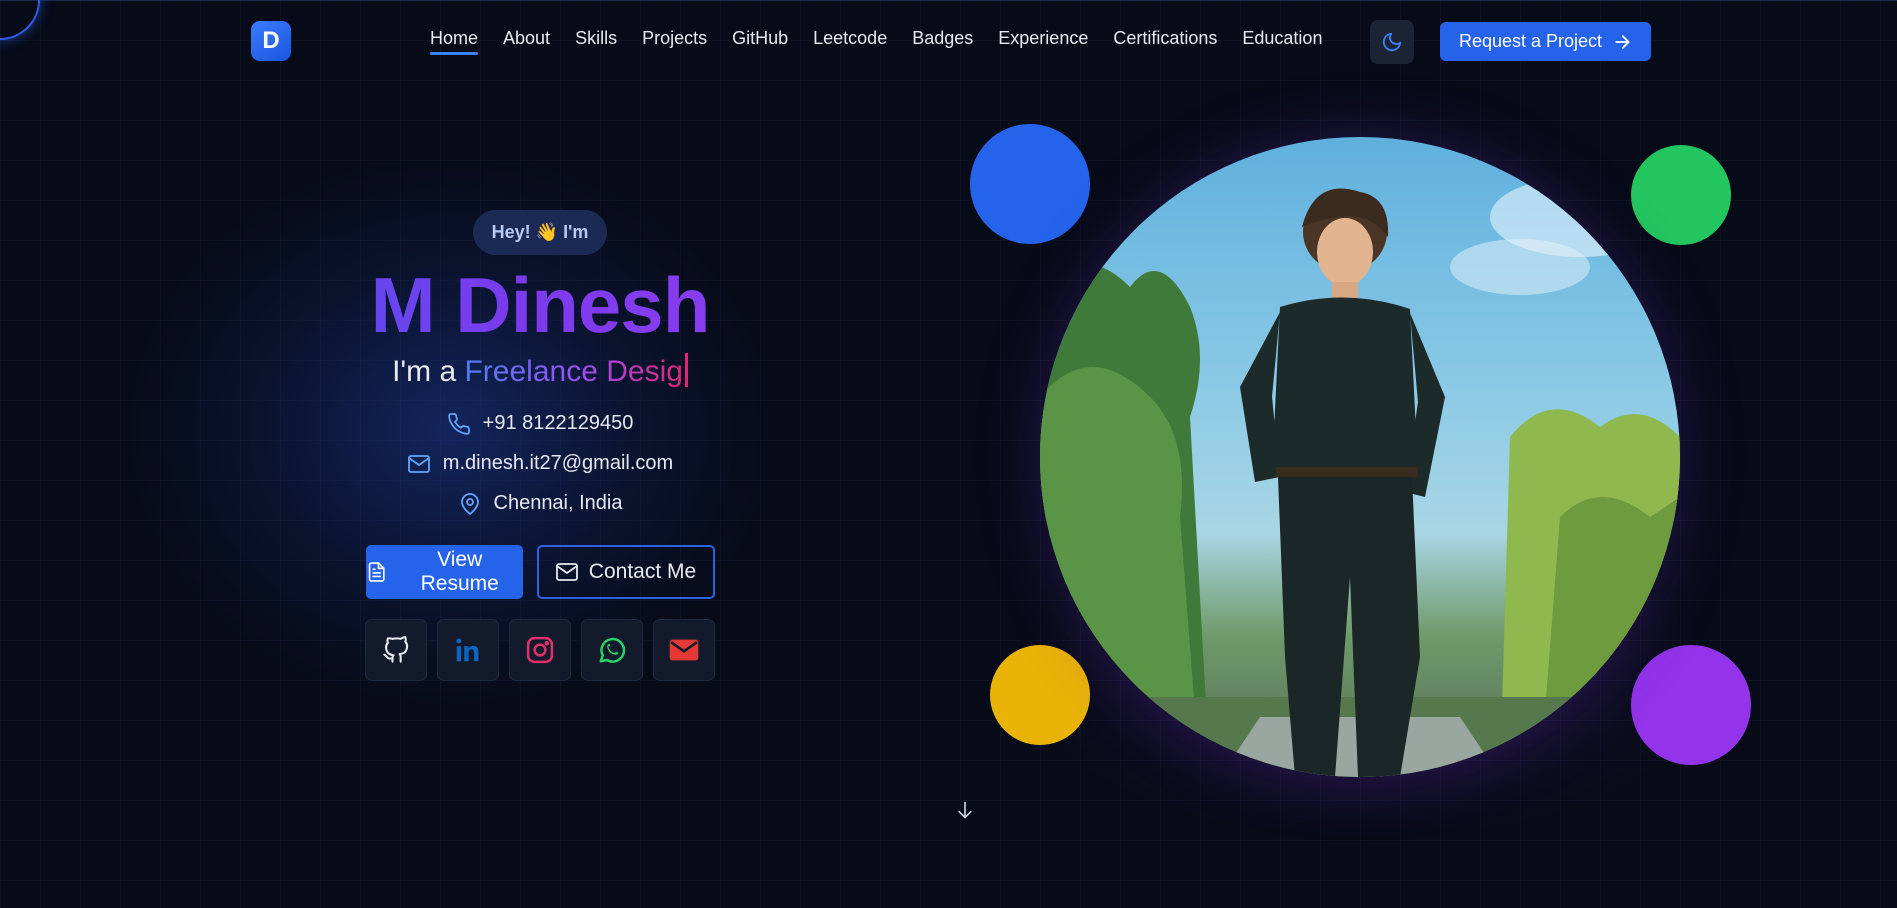 The image size is (1897, 908). Describe the element at coordinates (458, 423) in the screenshot. I see `phone-icon` at that location.